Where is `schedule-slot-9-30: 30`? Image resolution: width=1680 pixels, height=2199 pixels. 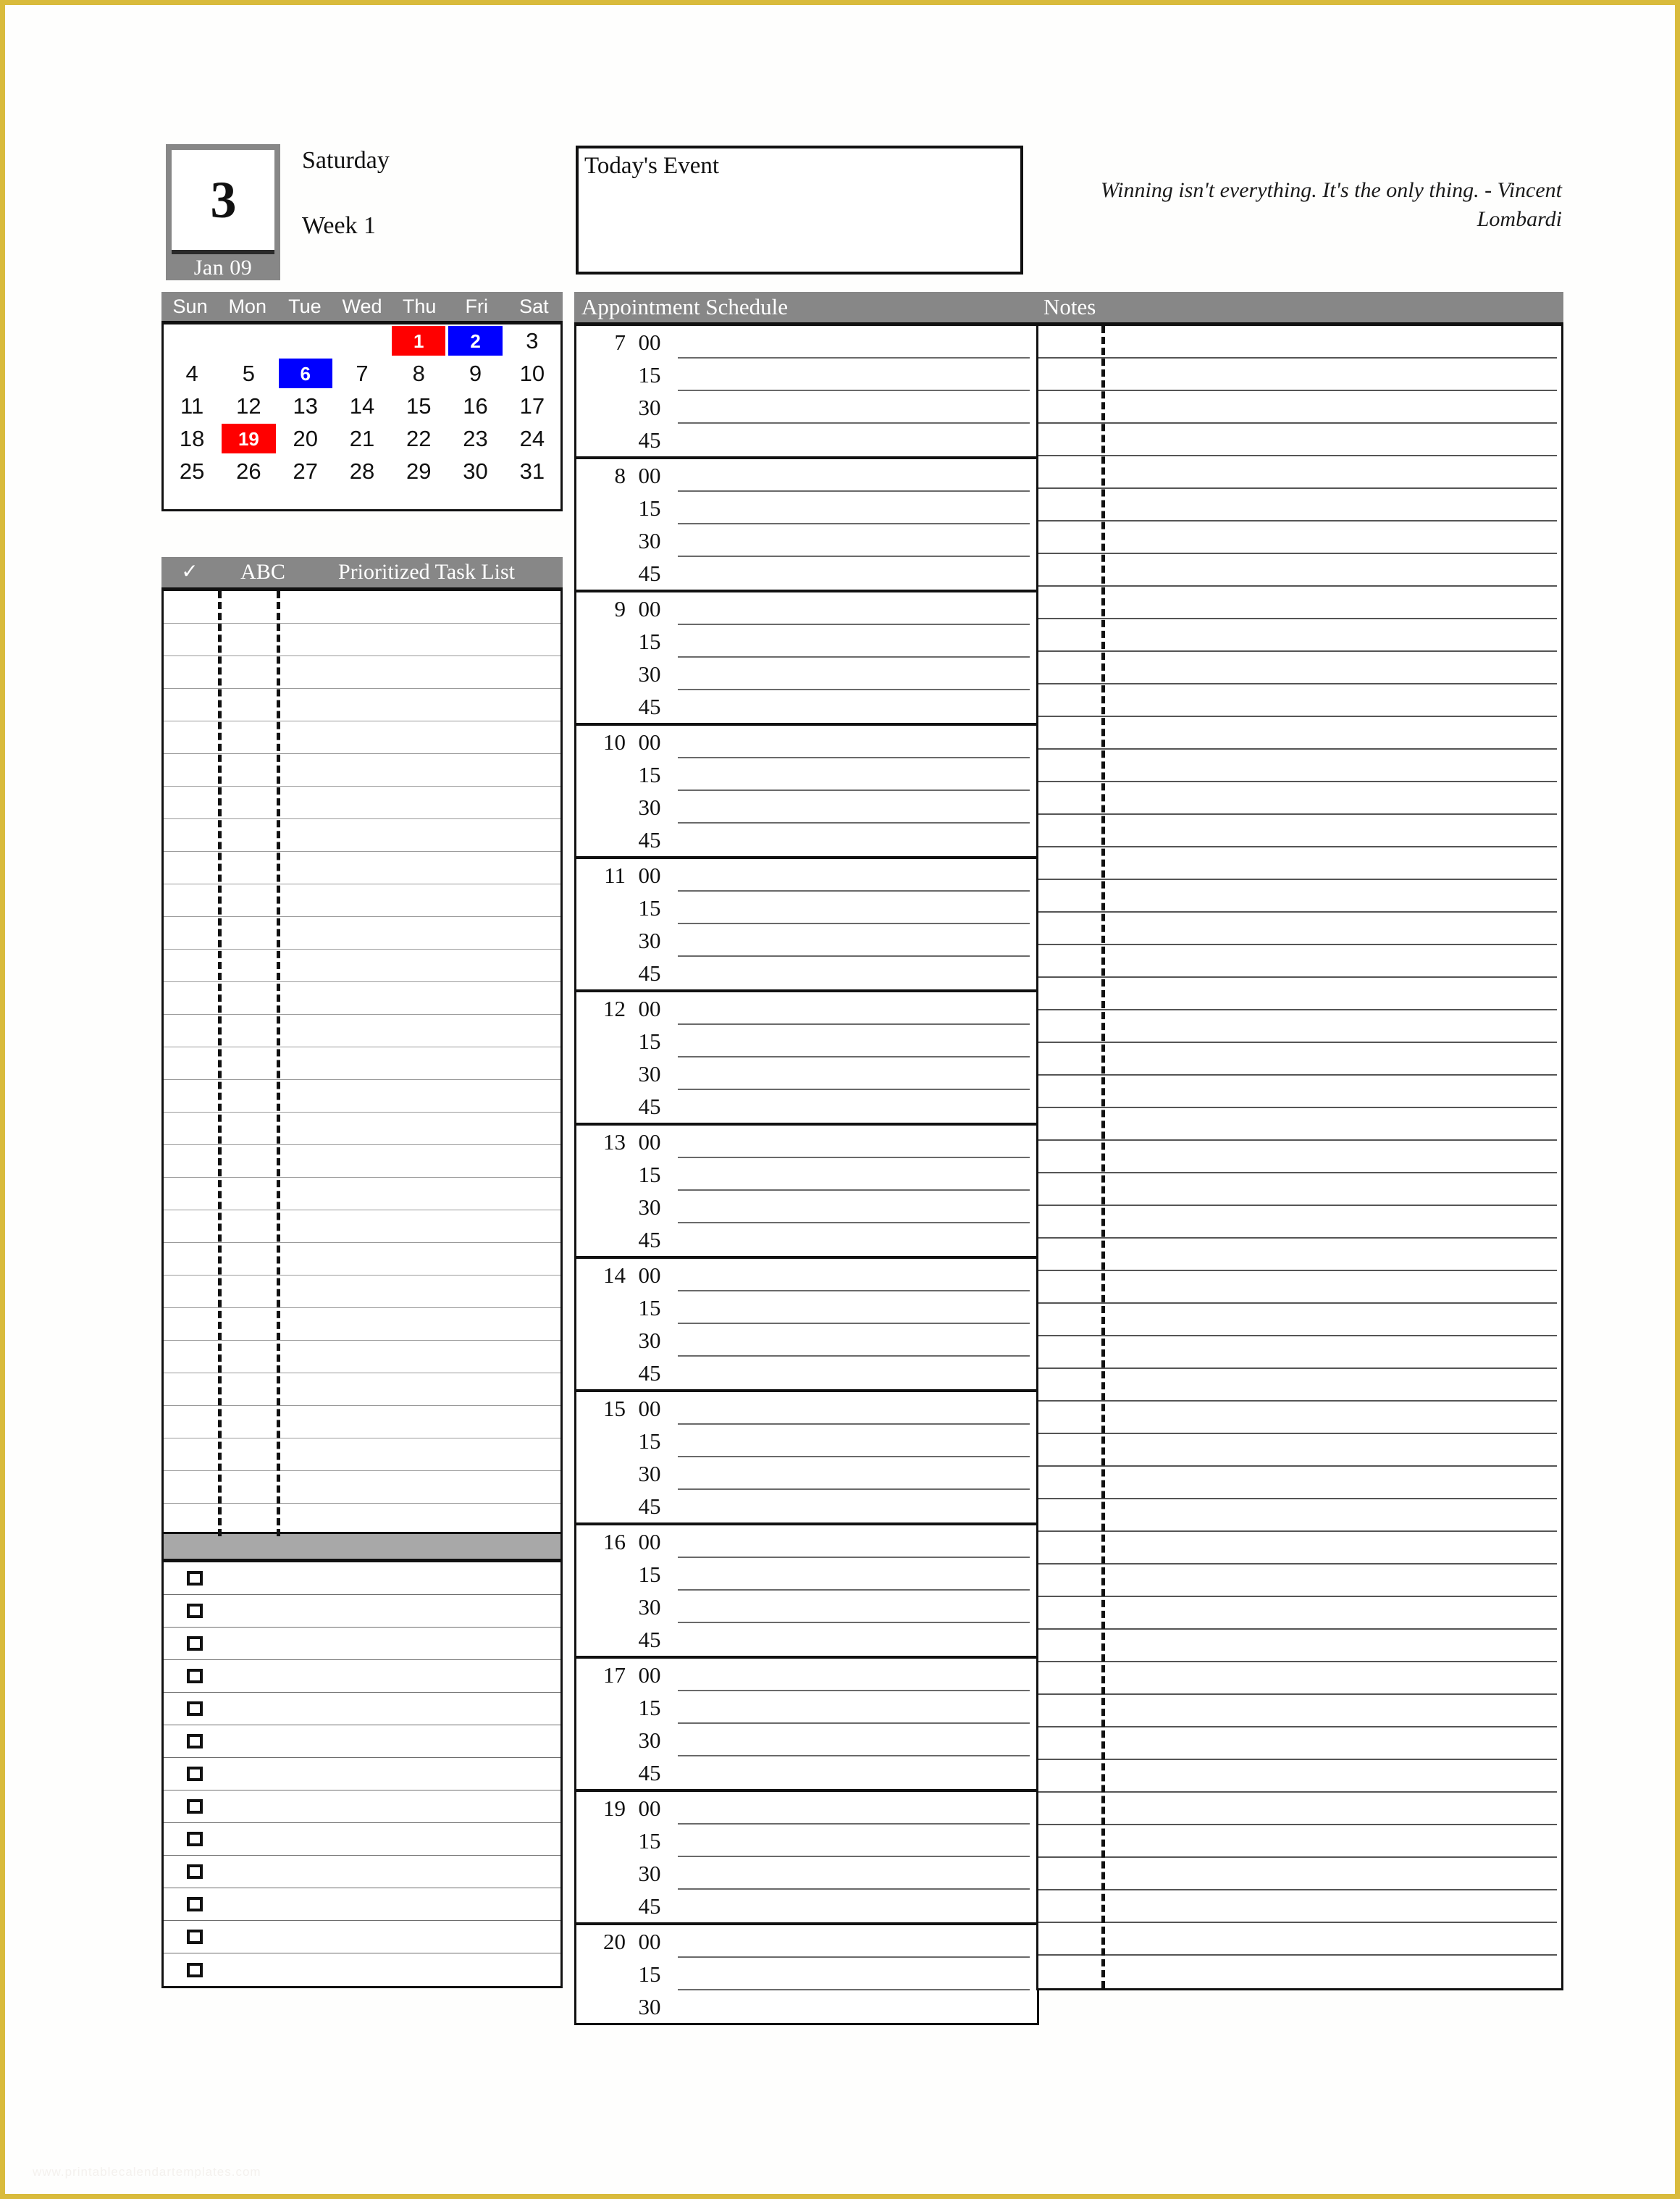 schedule-slot-9-30: 30 is located at coordinates (806, 674).